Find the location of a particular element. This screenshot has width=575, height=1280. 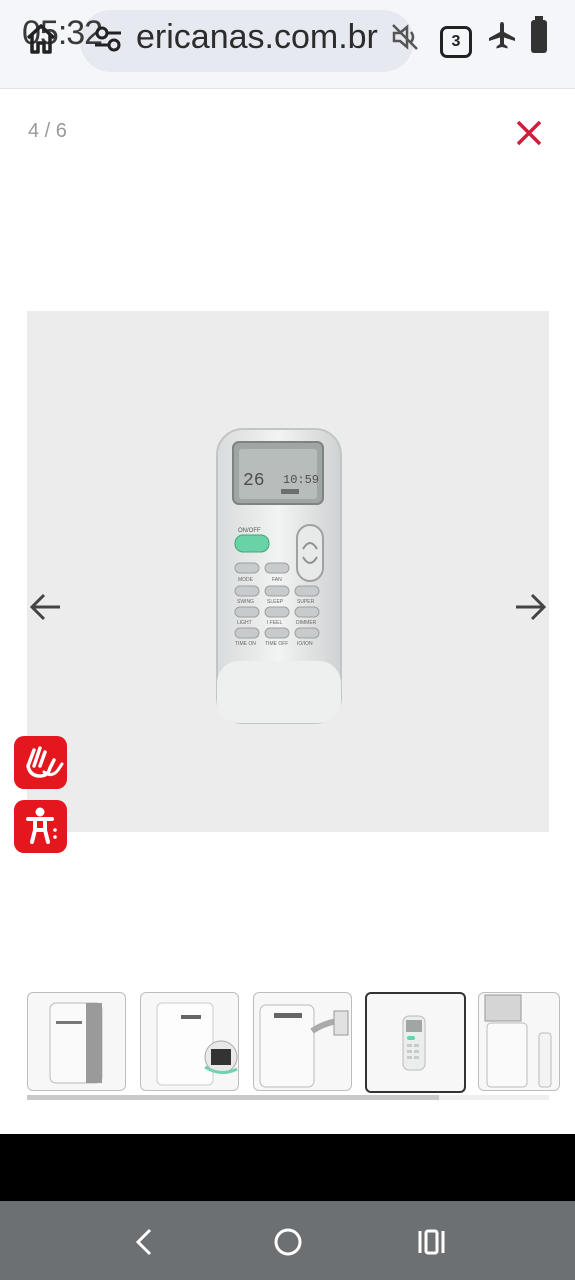

bottom-black-bar is located at coordinates (287, 1167).